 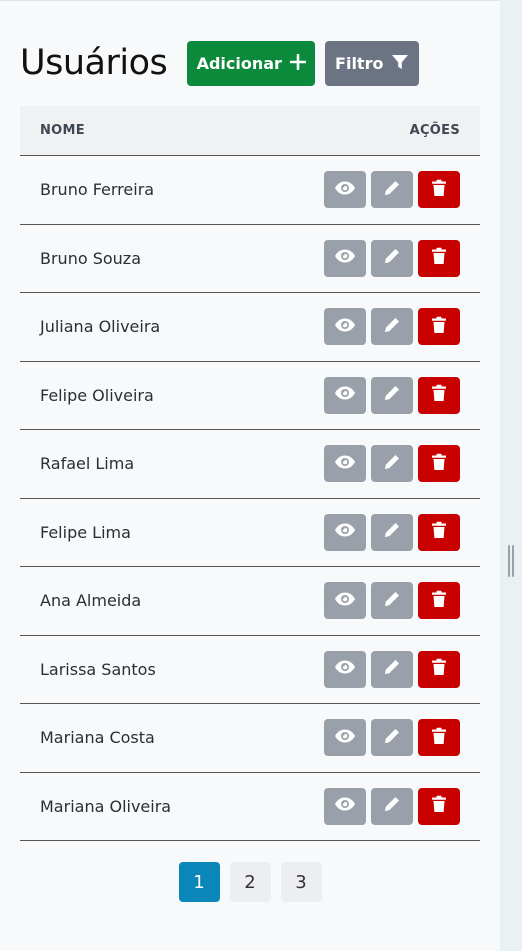 I want to click on side-panel, so click(x=511, y=475).